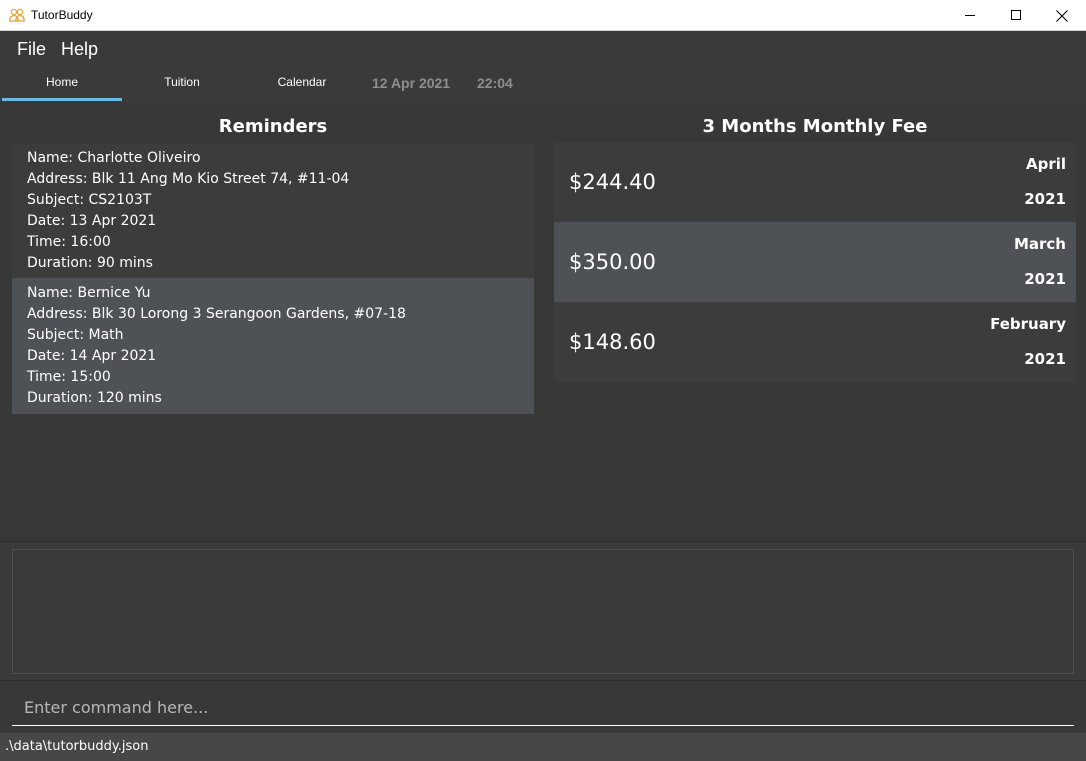 Image resolution: width=1086 pixels, height=761 pixels. I want to click on fee-amount: $244.40, so click(612, 182).